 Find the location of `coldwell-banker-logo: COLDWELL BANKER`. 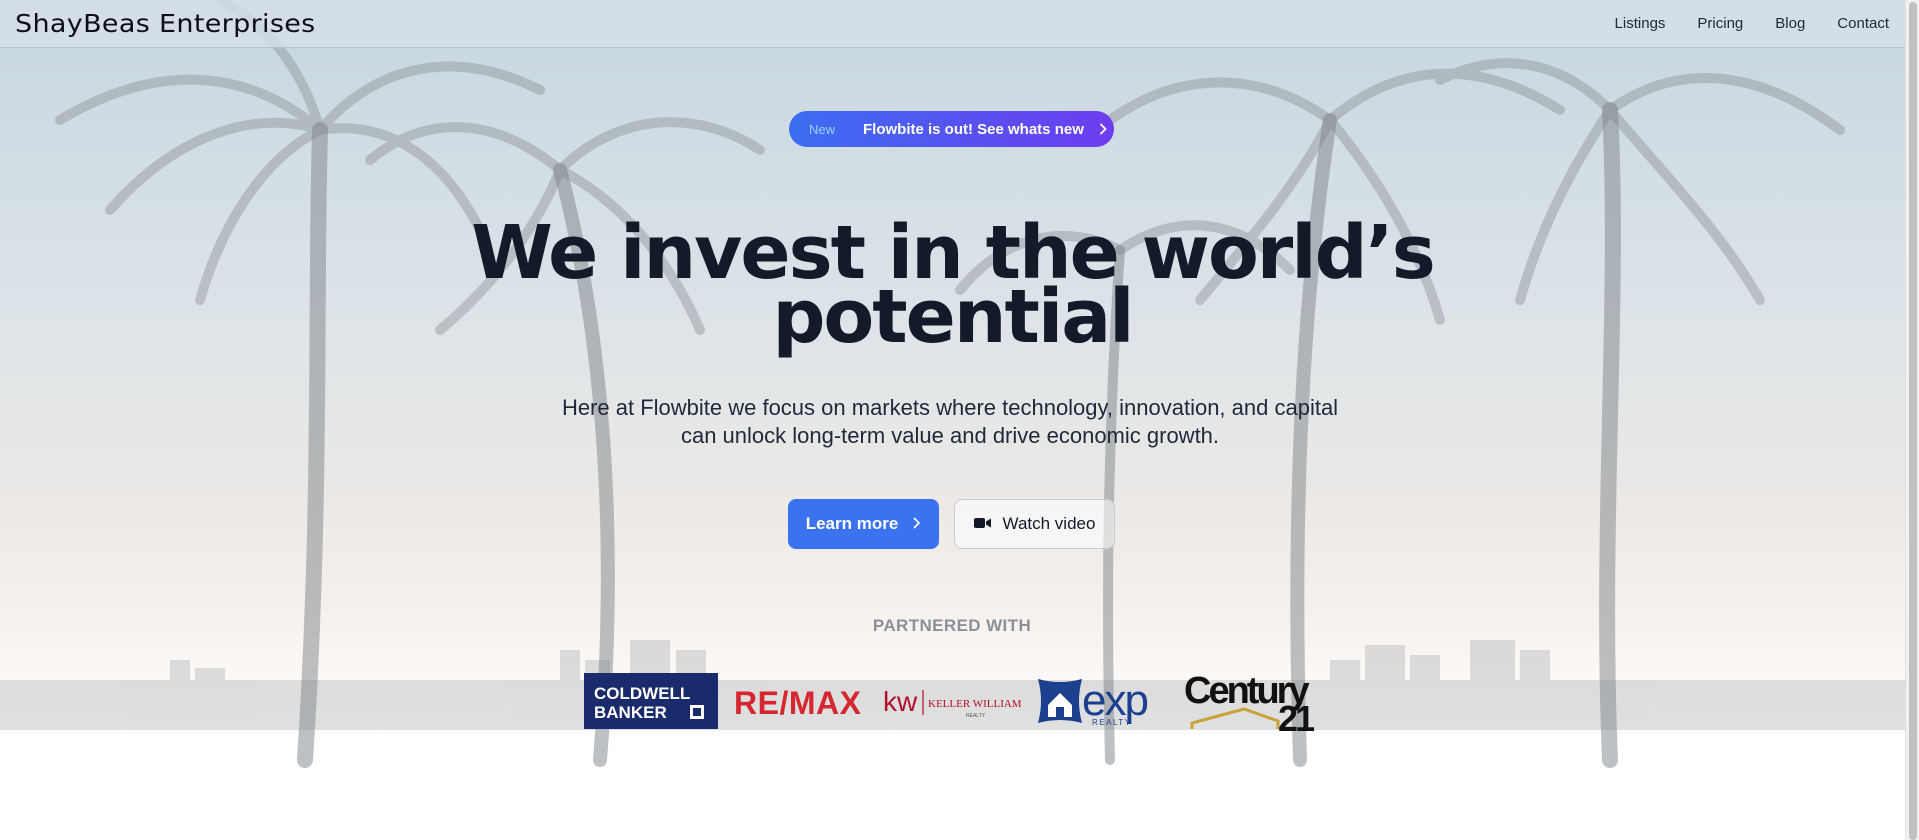

coldwell-banker-logo: COLDWELL BANKER is located at coordinates (651, 701).